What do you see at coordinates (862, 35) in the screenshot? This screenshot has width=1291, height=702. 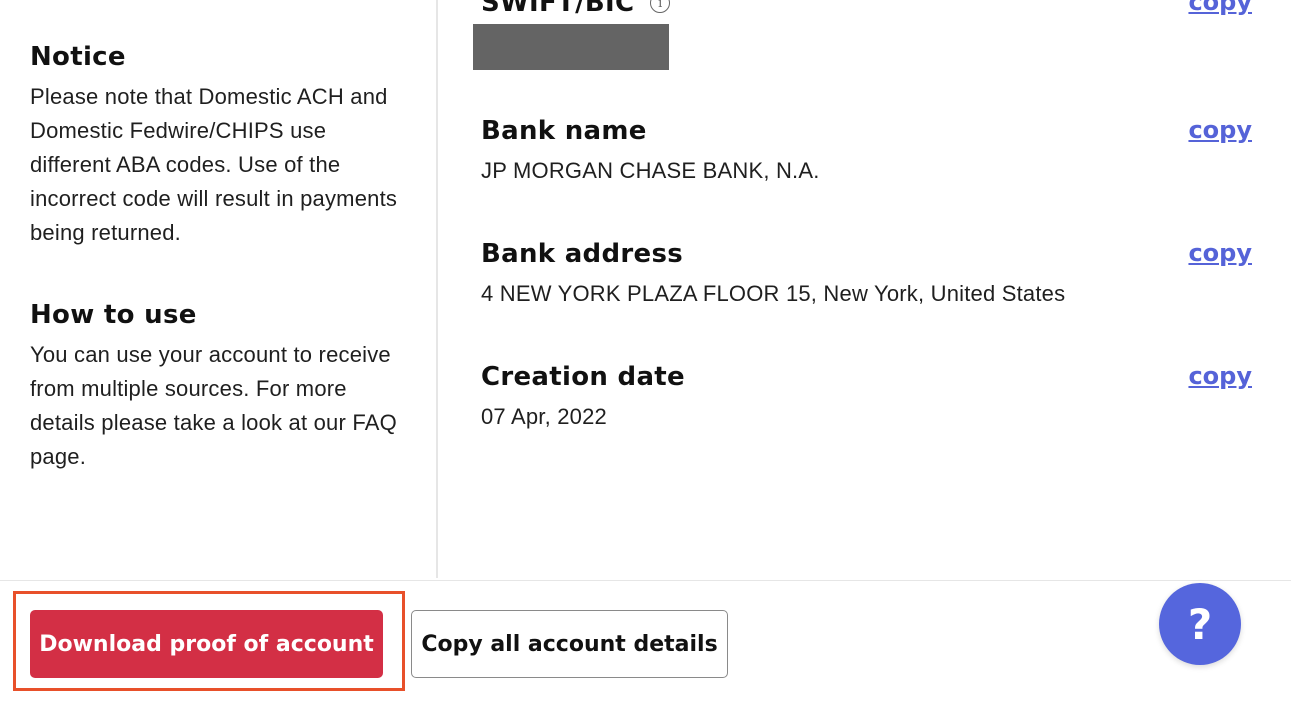 I see `swift-field: SWIFT/BIC i copy` at bounding box center [862, 35].